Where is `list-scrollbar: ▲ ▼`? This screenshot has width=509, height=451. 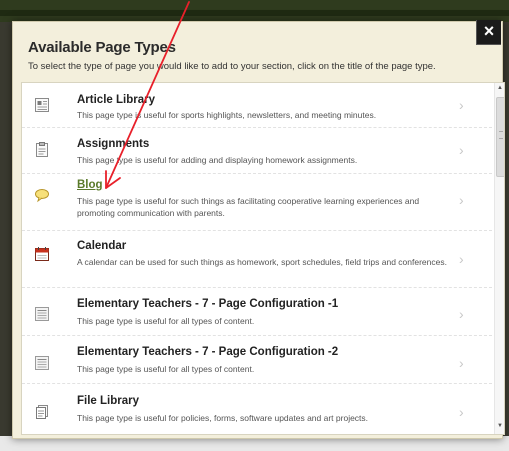
list-scrollbar: ▲ ▼ is located at coordinates (499, 258).